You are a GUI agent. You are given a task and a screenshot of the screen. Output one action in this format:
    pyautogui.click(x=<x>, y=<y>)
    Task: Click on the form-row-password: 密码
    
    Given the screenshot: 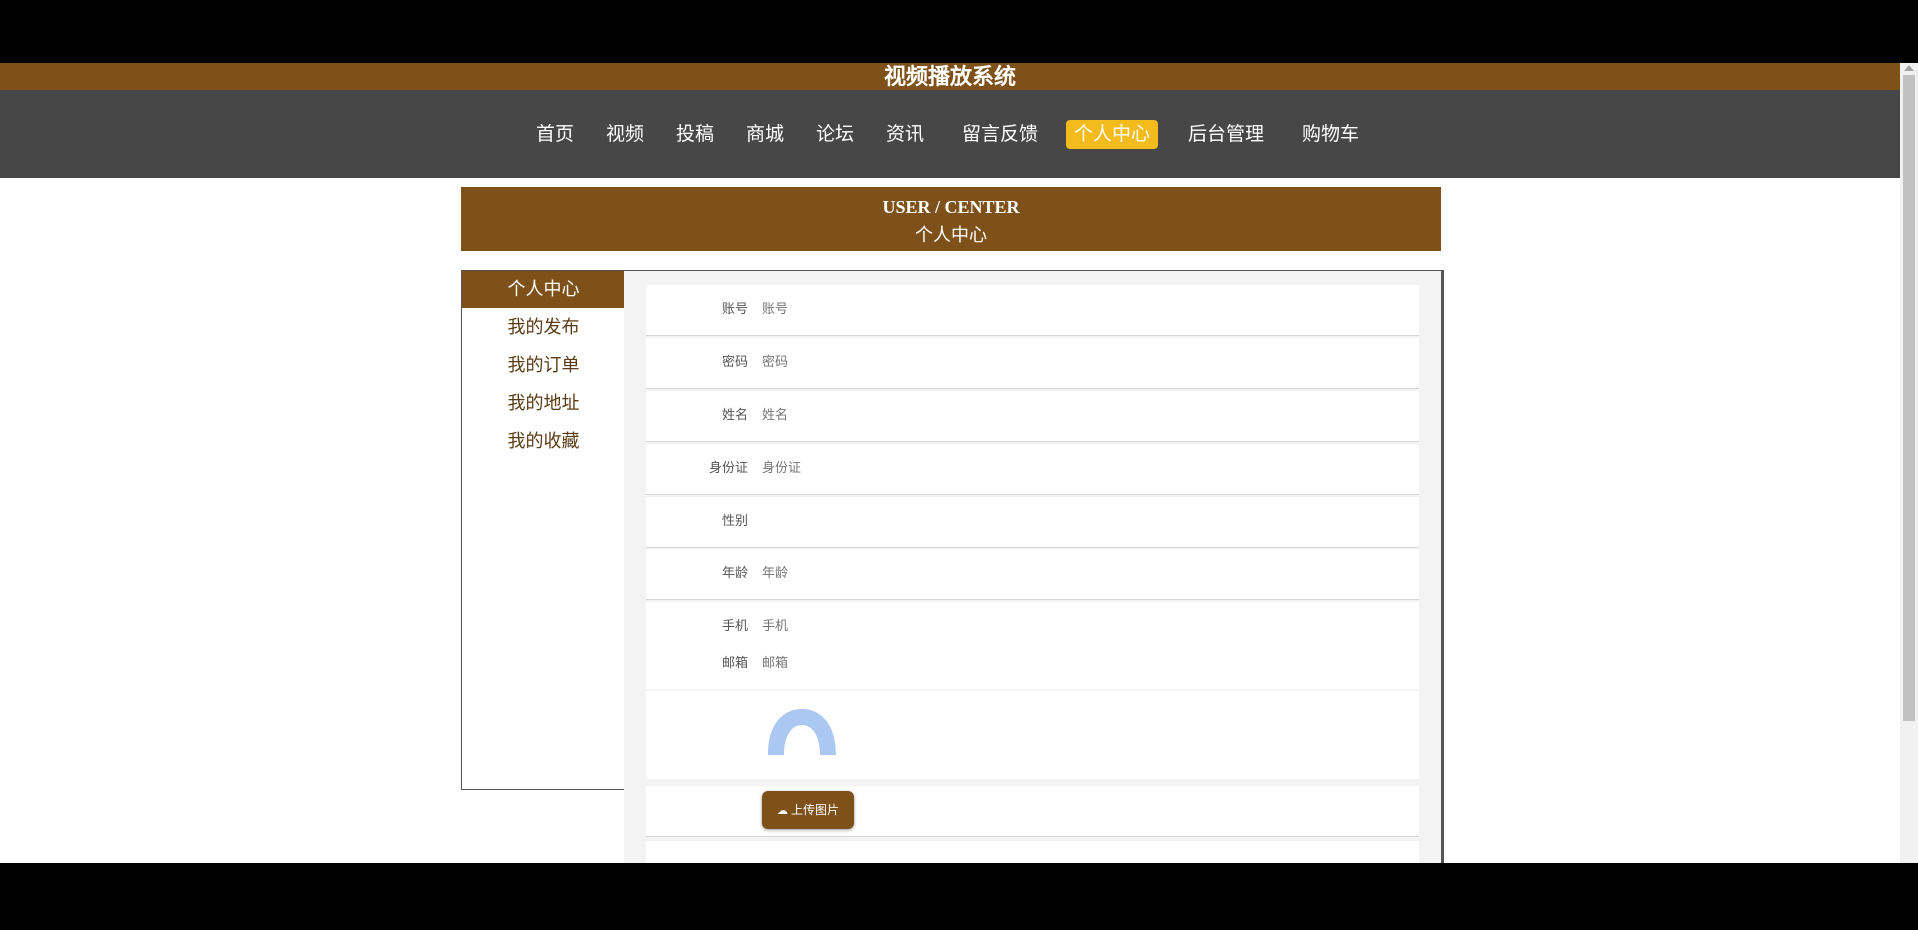 What is the action you would take?
    pyautogui.click(x=1032, y=363)
    